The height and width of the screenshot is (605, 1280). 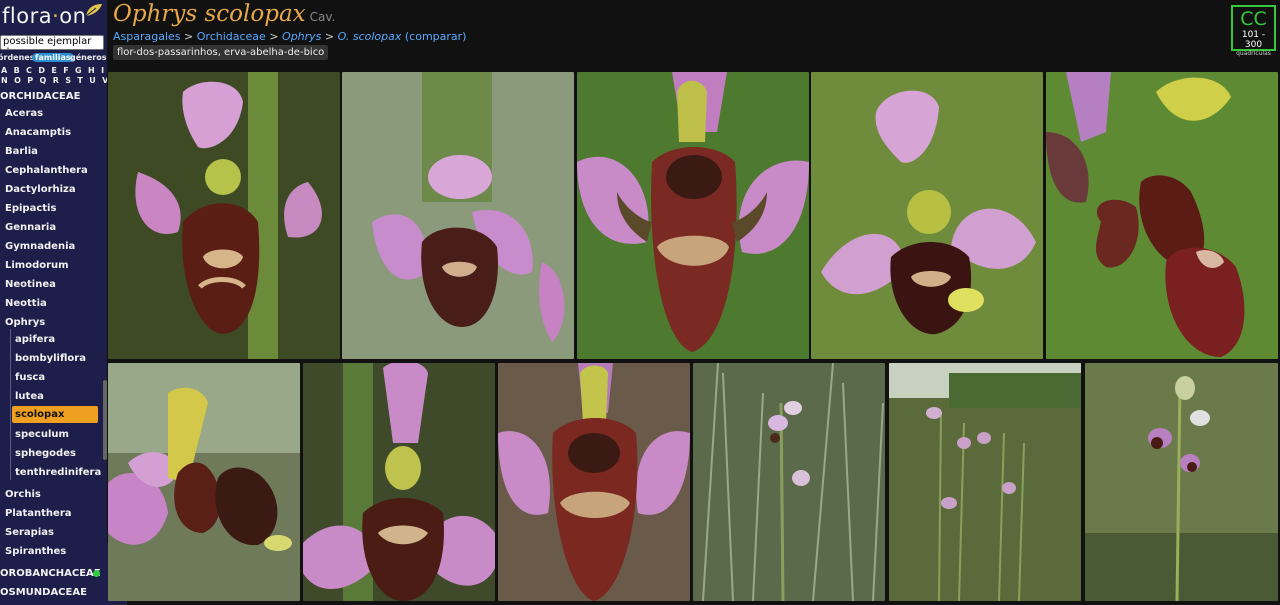 What do you see at coordinates (45, 453) in the screenshot?
I see `species-item: sphegodes` at bounding box center [45, 453].